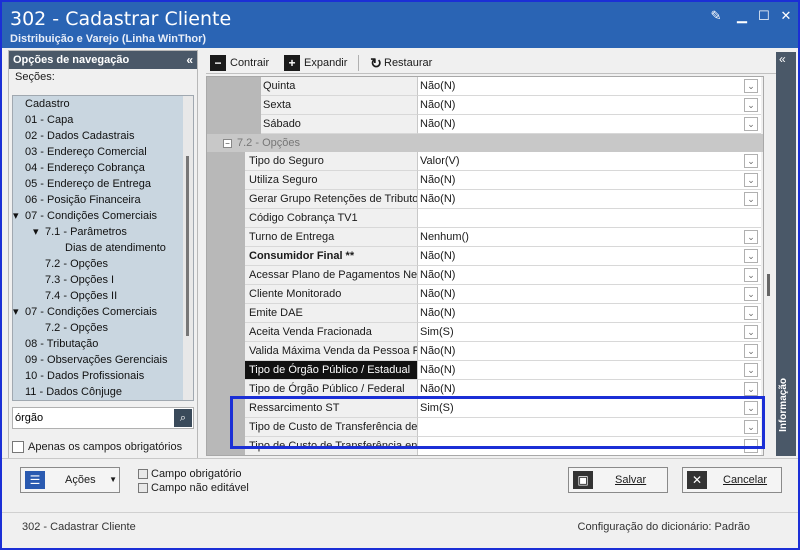 Image resolution: width=800 pixels, height=550 pixels. Describe the element at coordinates (70, 480) in the screenshot. I see `actions-button: ☰ Ações ▼` at that location.